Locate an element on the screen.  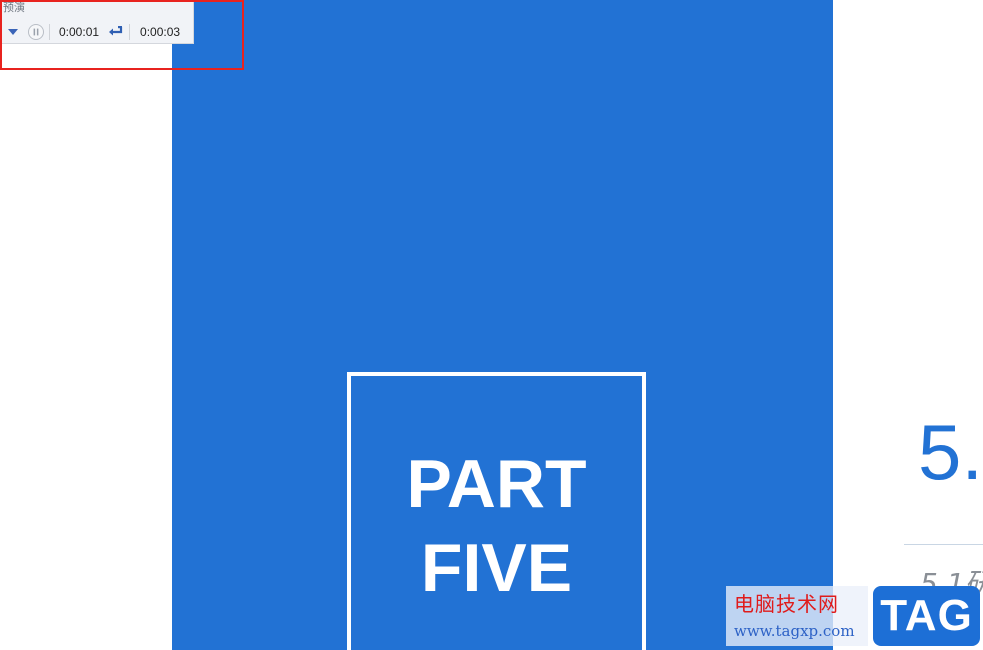
current-time: 0:00:01 is located at coordinates (79, 32).